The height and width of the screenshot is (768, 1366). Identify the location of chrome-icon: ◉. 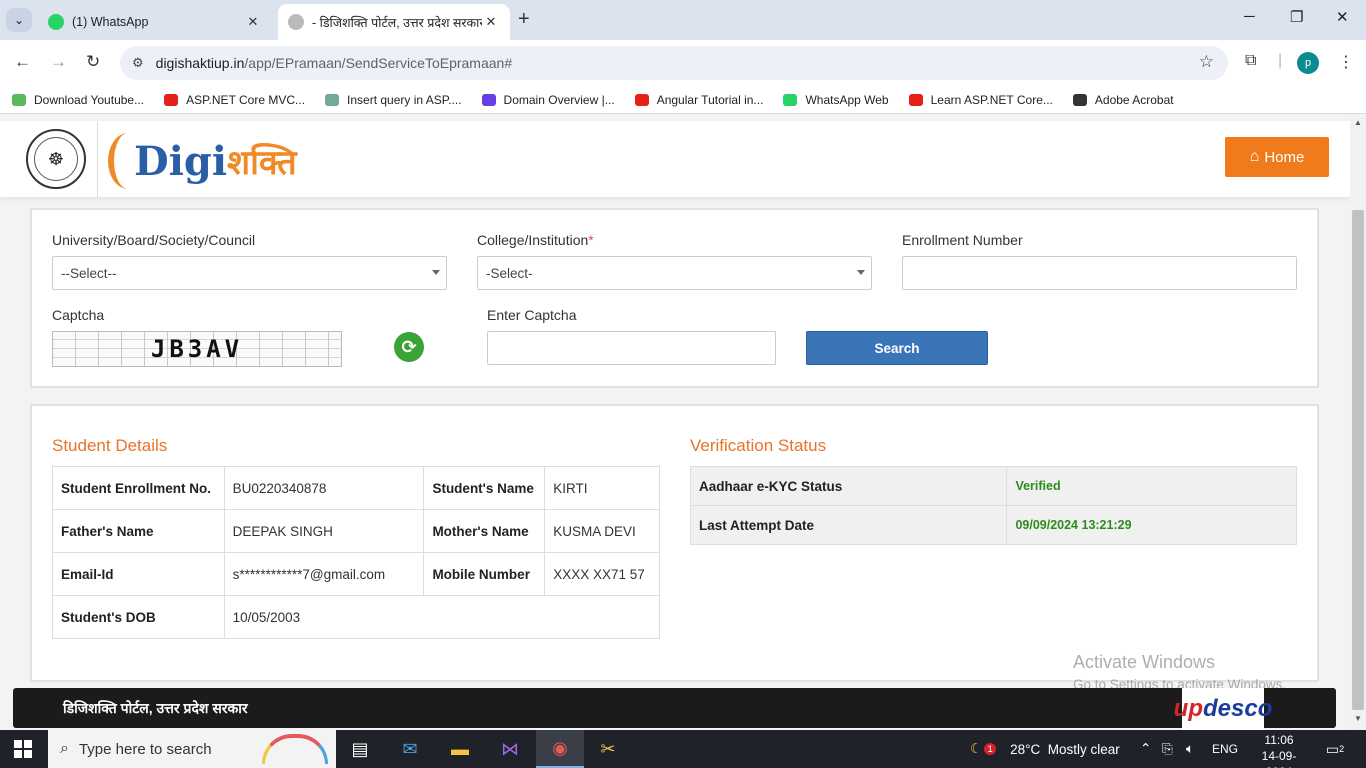
(560, 749).